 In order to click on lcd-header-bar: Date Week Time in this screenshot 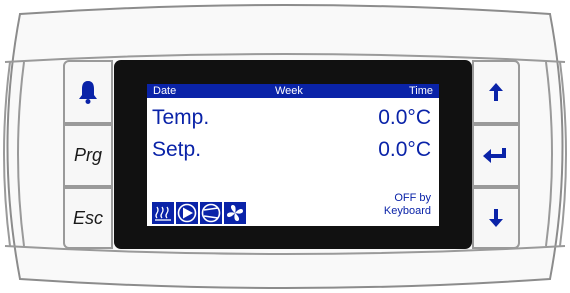, I will do `click(293, 91)`.